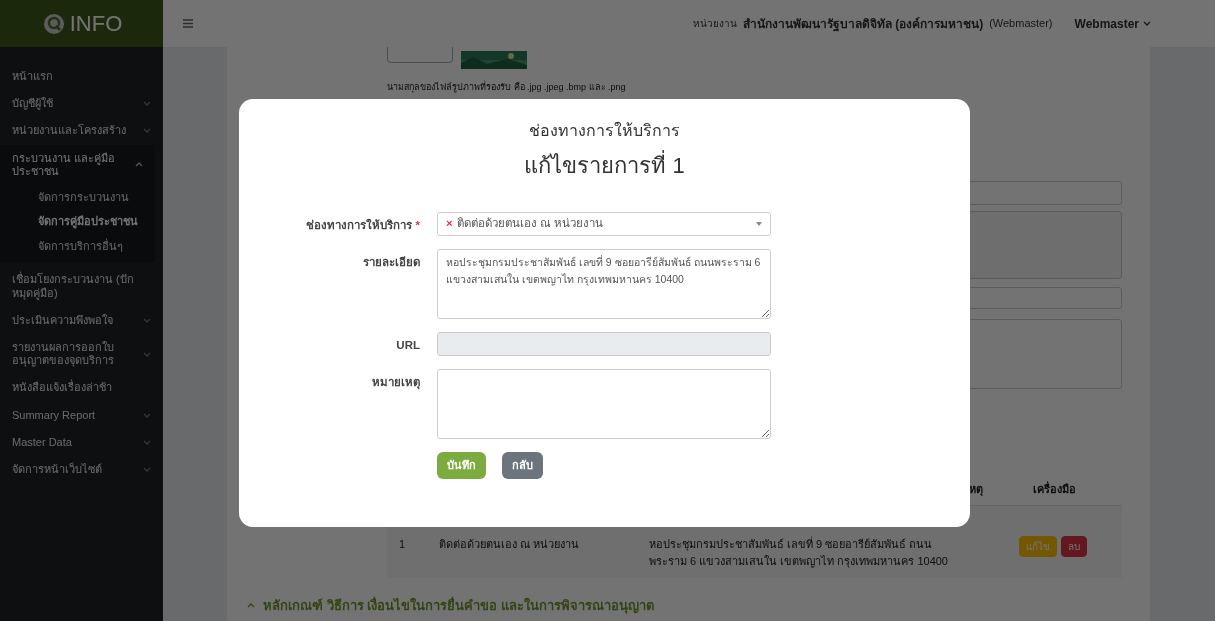 This screenshot has width=1215, height=621. I want to click on column-header: เครื่องมือ, so click(1055, 488).